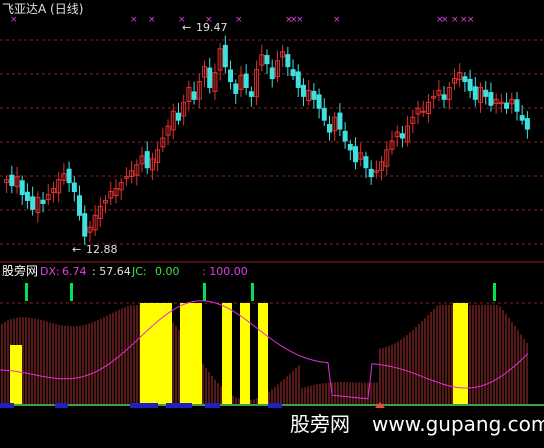 This screenshot has height=448, width=544. I want to click on dx-label: DX:, so click(50, 271).